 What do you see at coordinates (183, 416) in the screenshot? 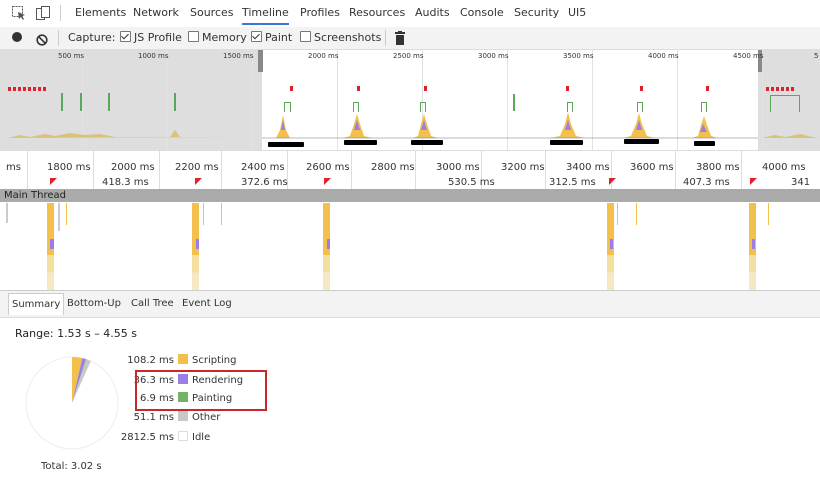
I see `other-swatch` at bounding box center [183, 416].